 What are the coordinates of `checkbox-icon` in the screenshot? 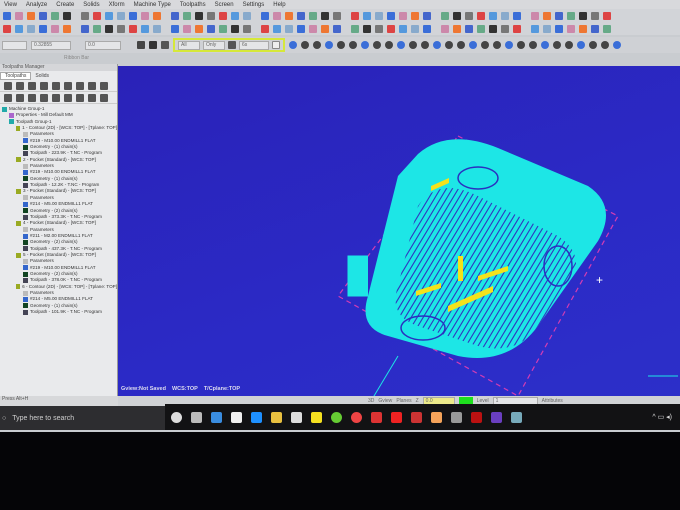 It's located at (276, 45).